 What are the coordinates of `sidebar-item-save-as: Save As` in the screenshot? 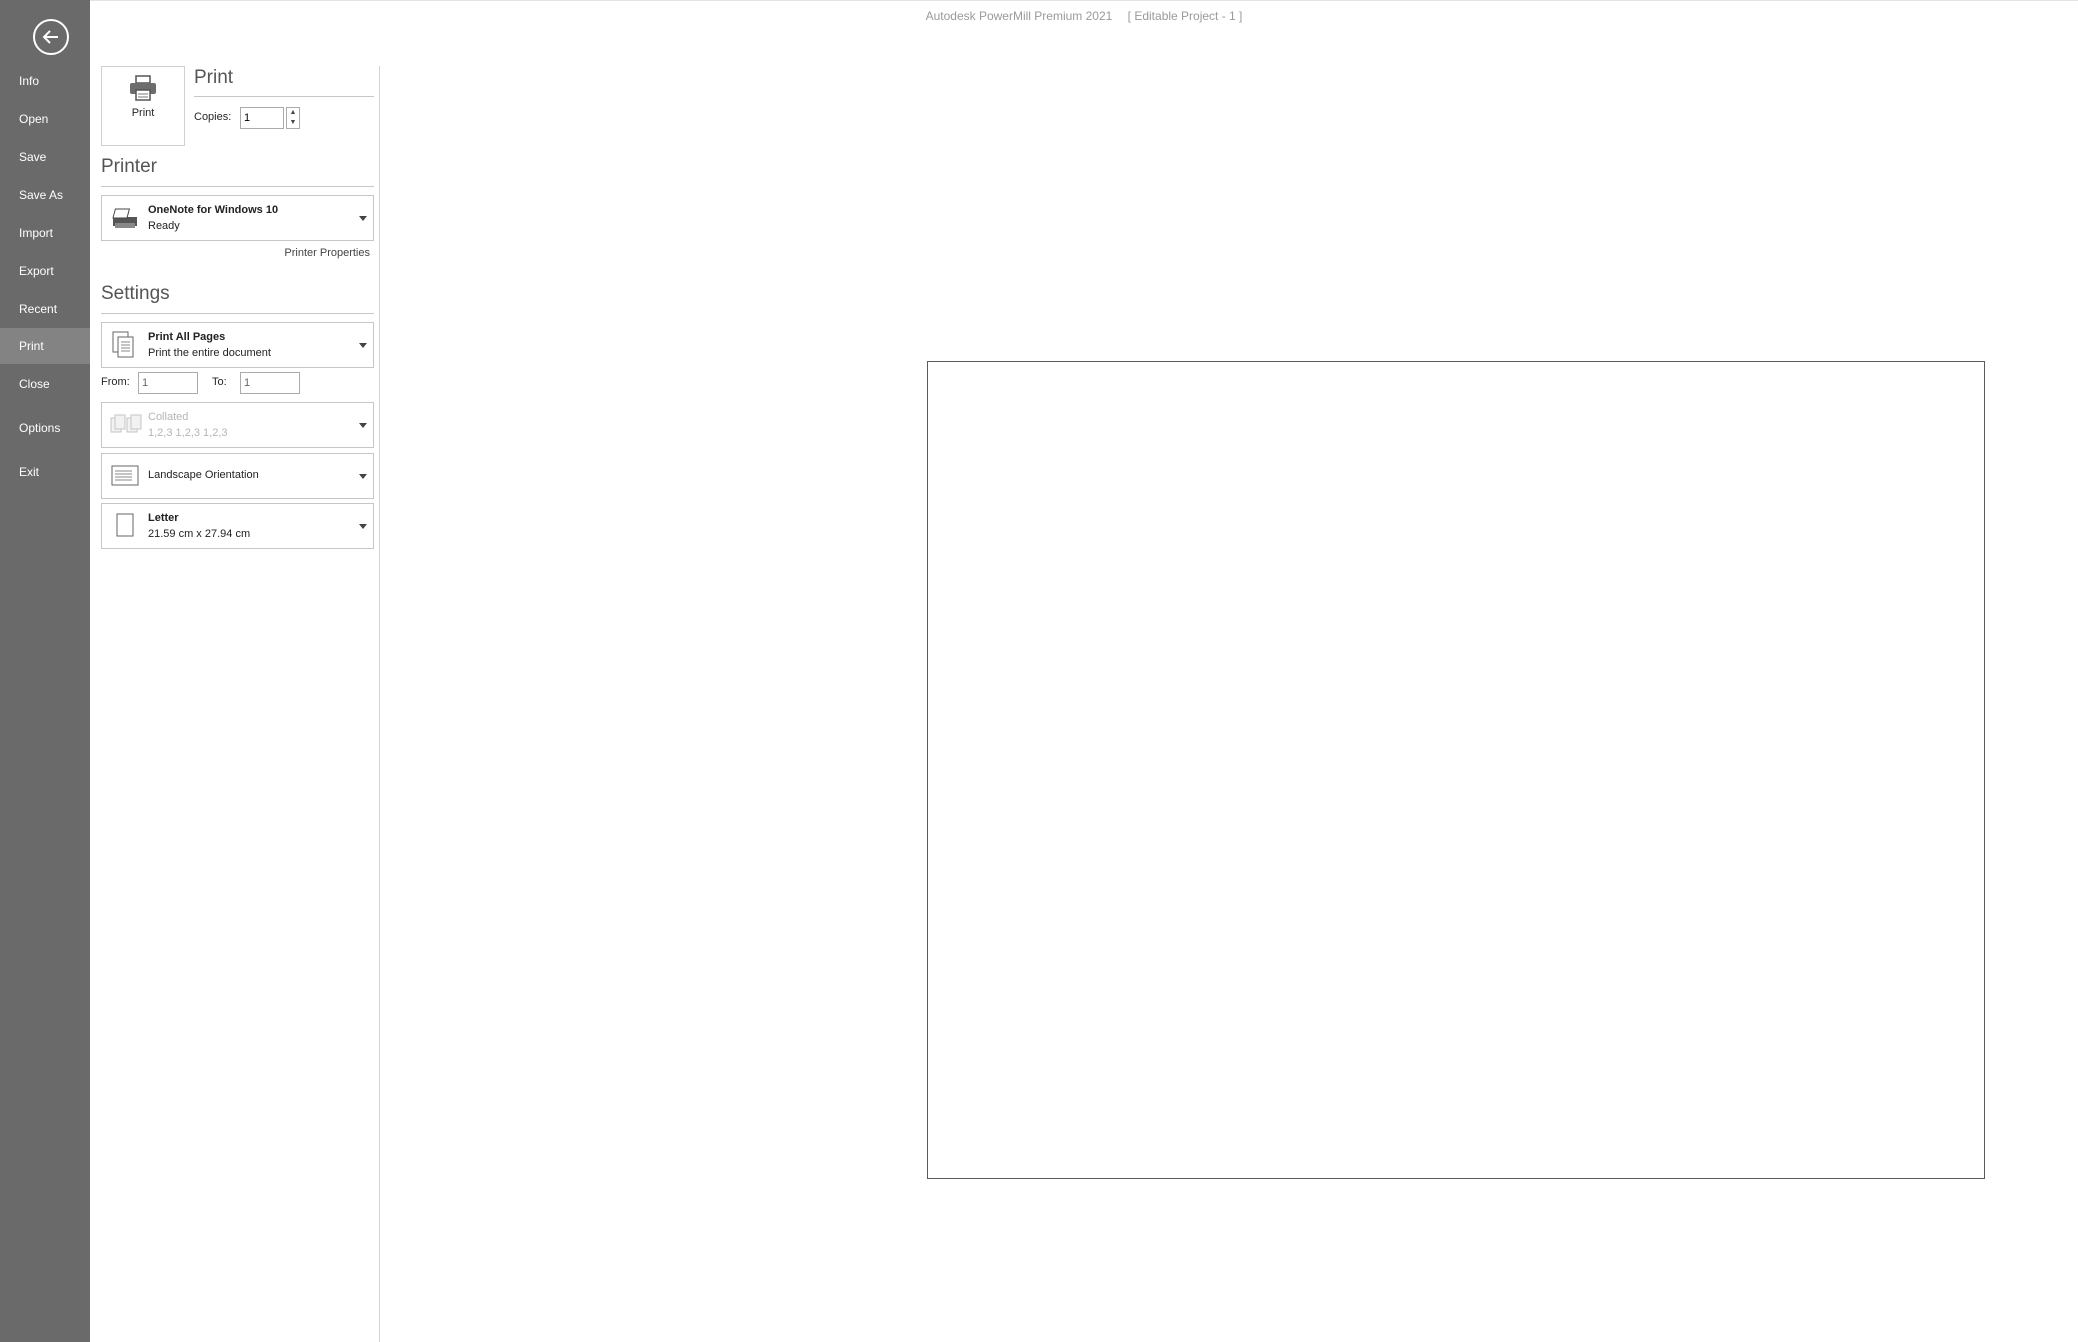 It's located at (45, 195).